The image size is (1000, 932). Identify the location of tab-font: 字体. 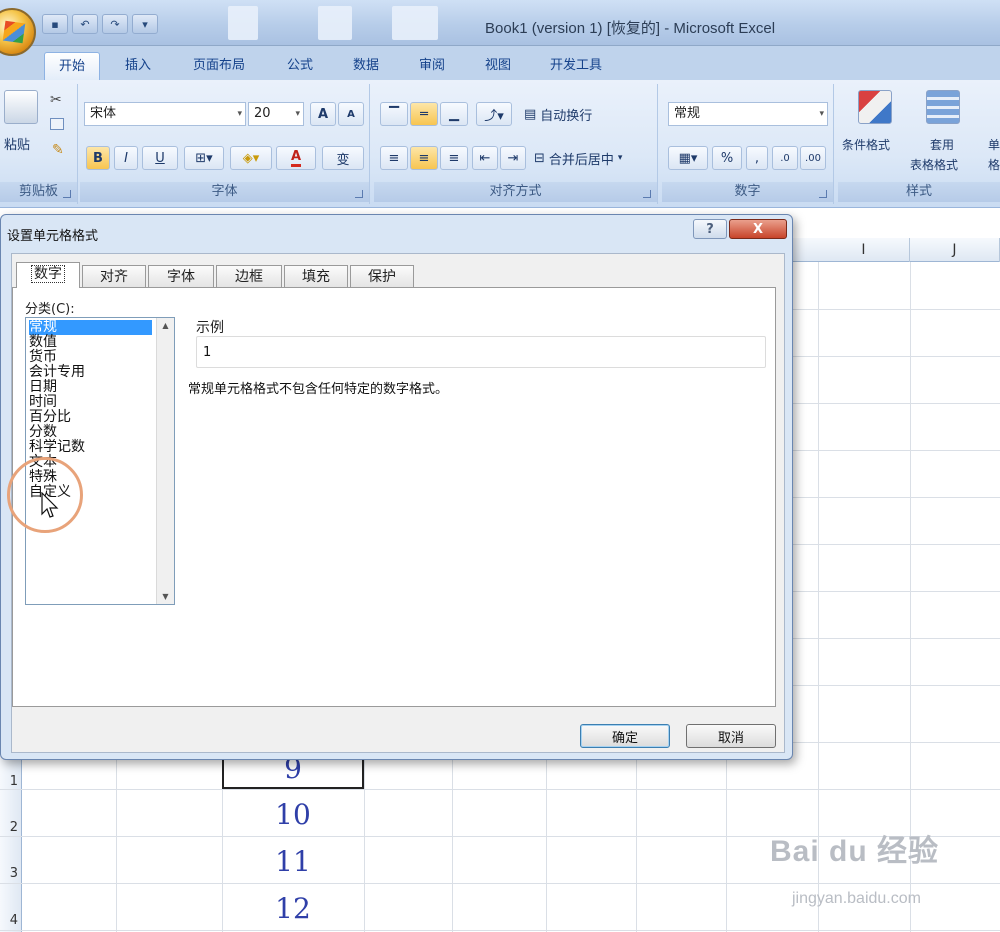
(181, 276).